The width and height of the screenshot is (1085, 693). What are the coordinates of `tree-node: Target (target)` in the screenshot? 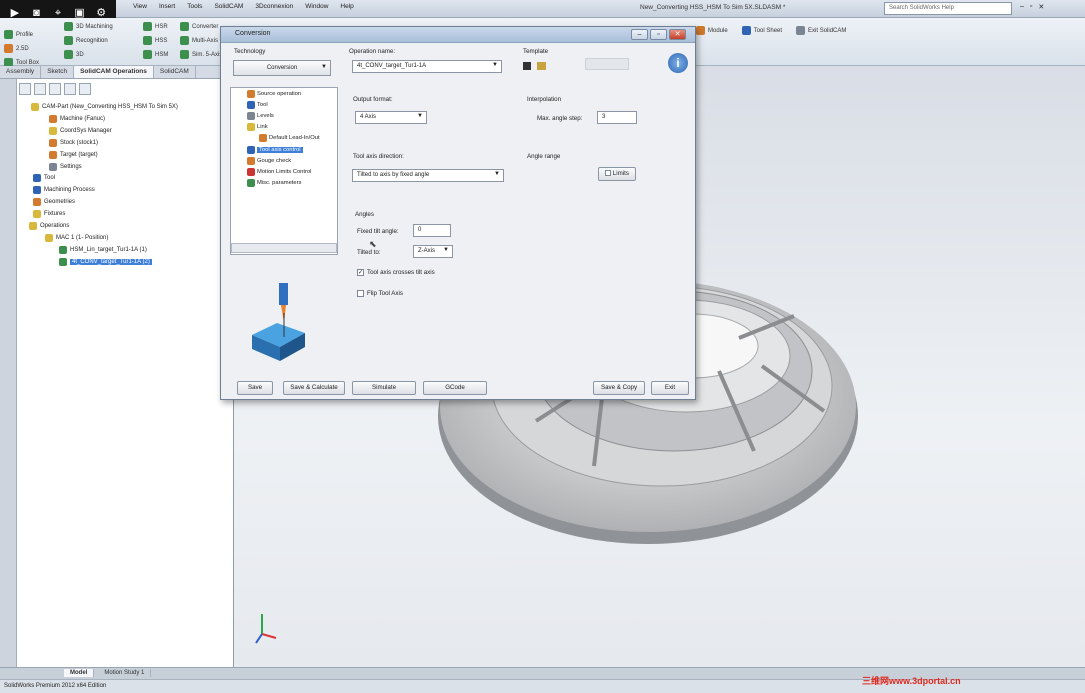 It's located at (73, 154).